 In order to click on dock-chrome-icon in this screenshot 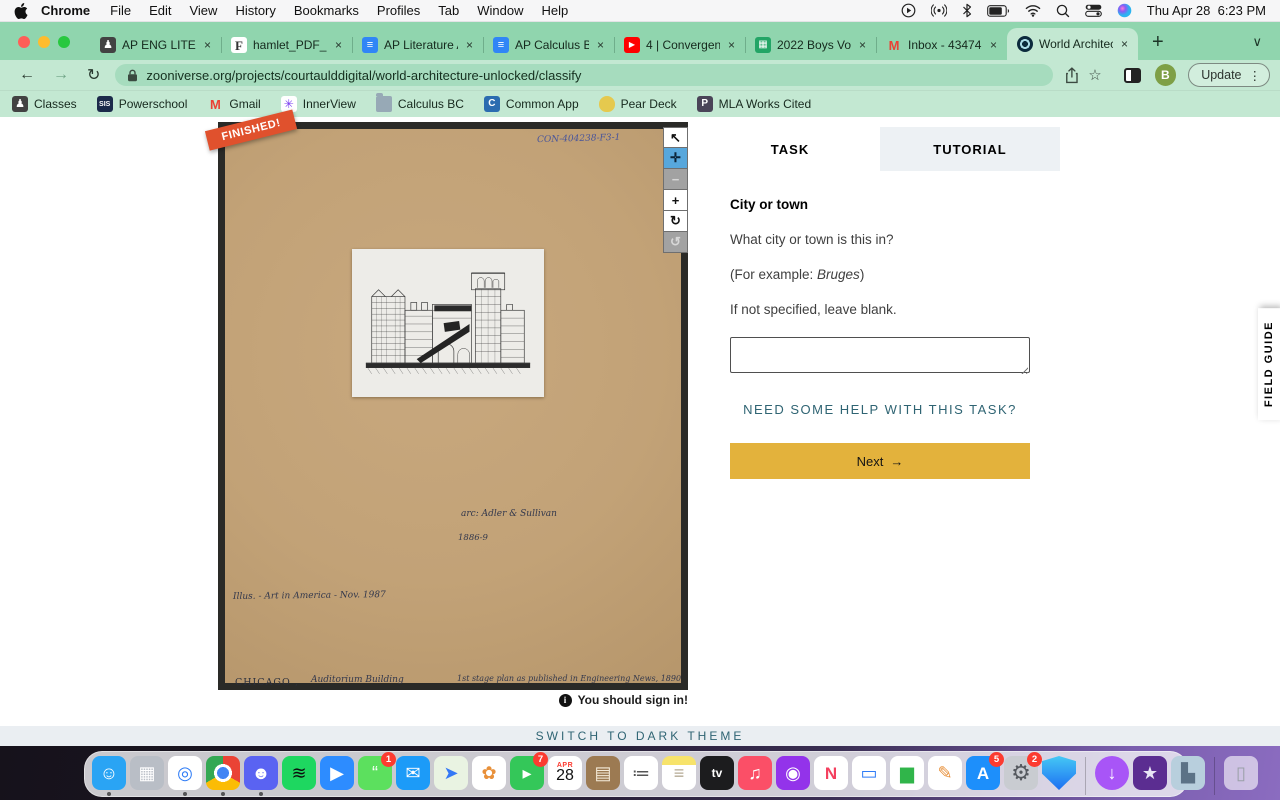, I will do `click(223, 776)`.